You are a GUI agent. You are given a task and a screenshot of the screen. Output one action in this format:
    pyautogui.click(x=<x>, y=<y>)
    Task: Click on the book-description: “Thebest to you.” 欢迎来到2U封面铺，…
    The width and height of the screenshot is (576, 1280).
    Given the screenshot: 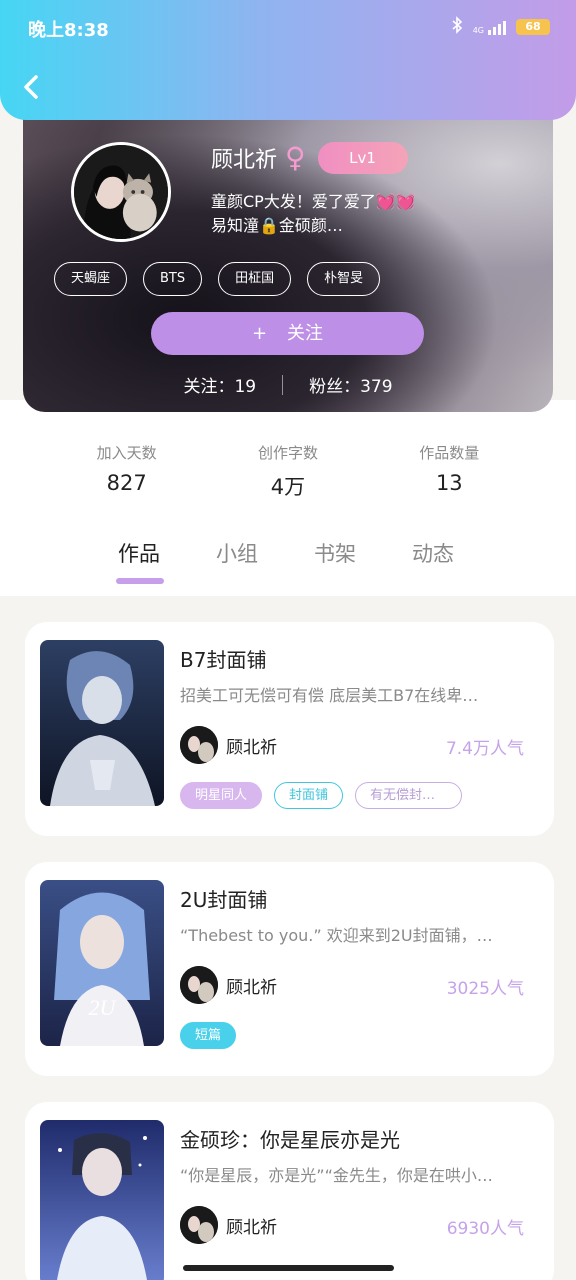 What is the action you would take?
    pyautogui.click(x=336, y=935)
    